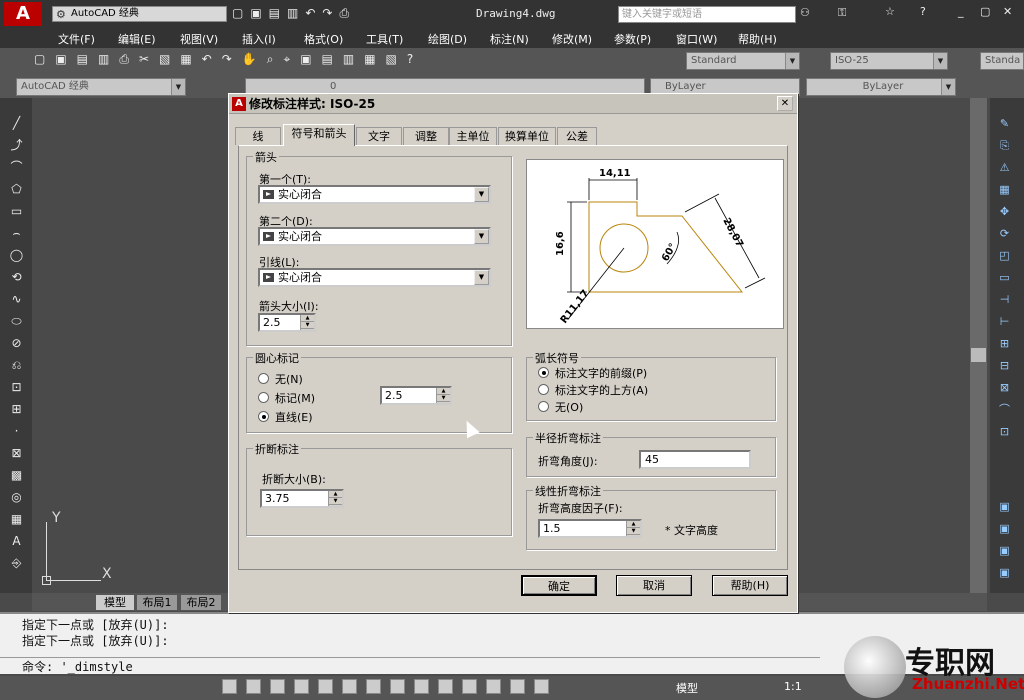 Image resolution: width=1024 pixels, height=700 pixels. What do you see at coordinates (295, 398) in the screenshot?
I see `center-mark-label: 标记(M)` at bounding box center [295, 398].